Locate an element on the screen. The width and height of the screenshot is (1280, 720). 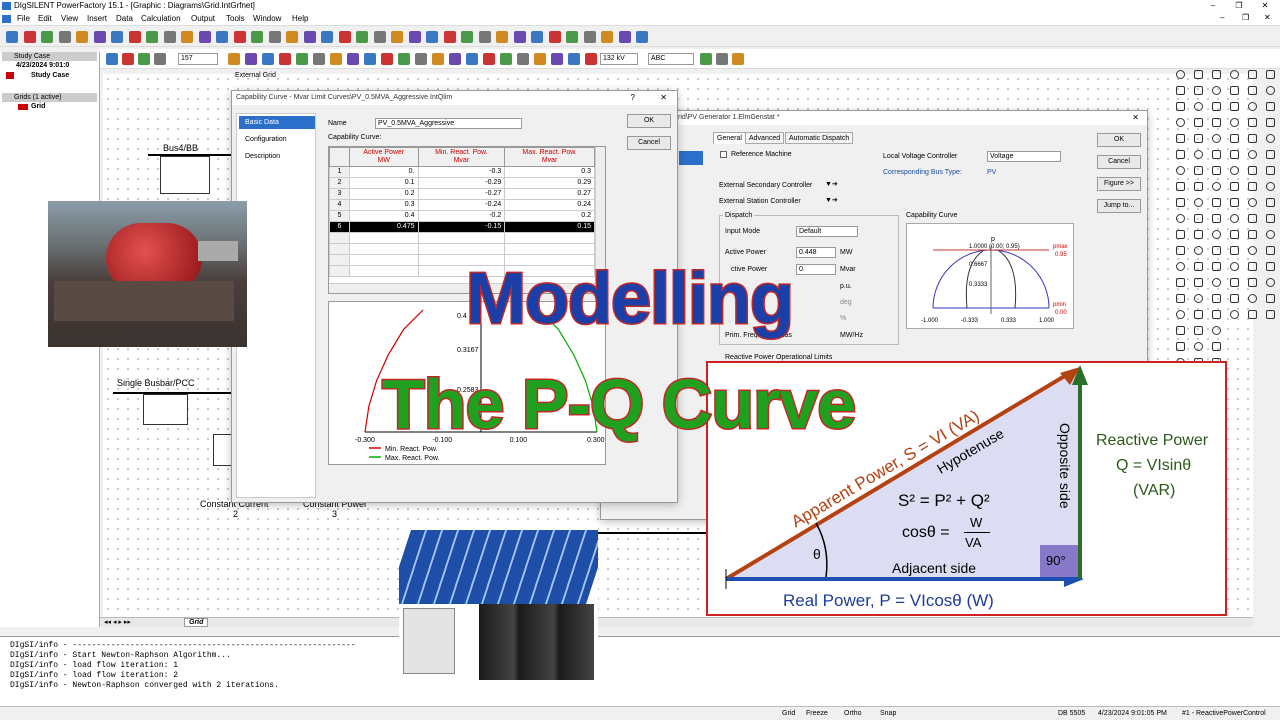
table-cell: -0.3 is located at coordinates (461, 172).